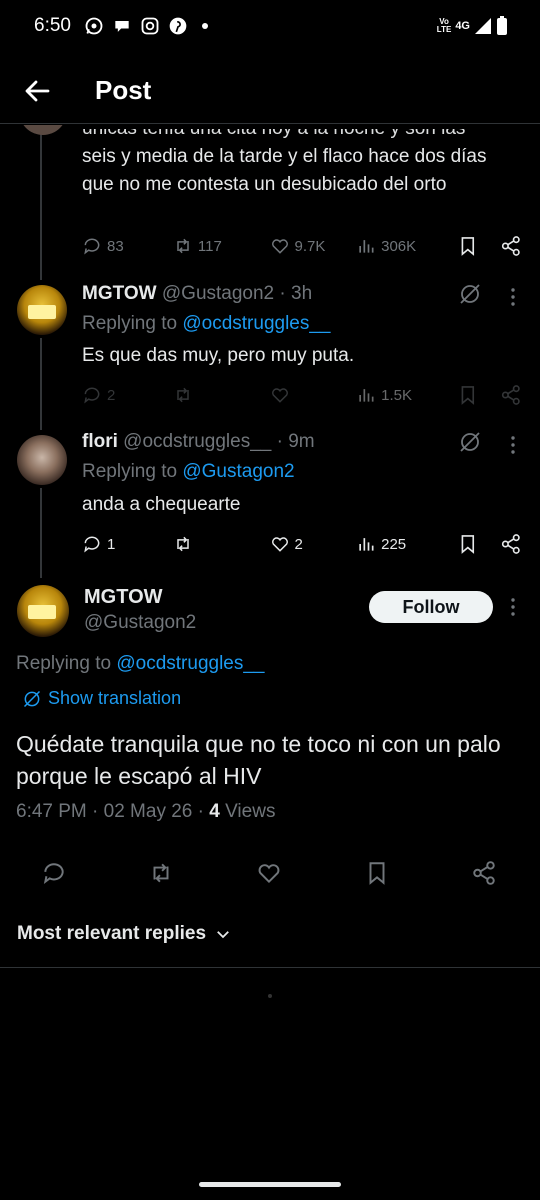  Describe the element at coordinates (238, 471) in the screenshot. I see `replying-to-link: @Gustagon2` at that location.